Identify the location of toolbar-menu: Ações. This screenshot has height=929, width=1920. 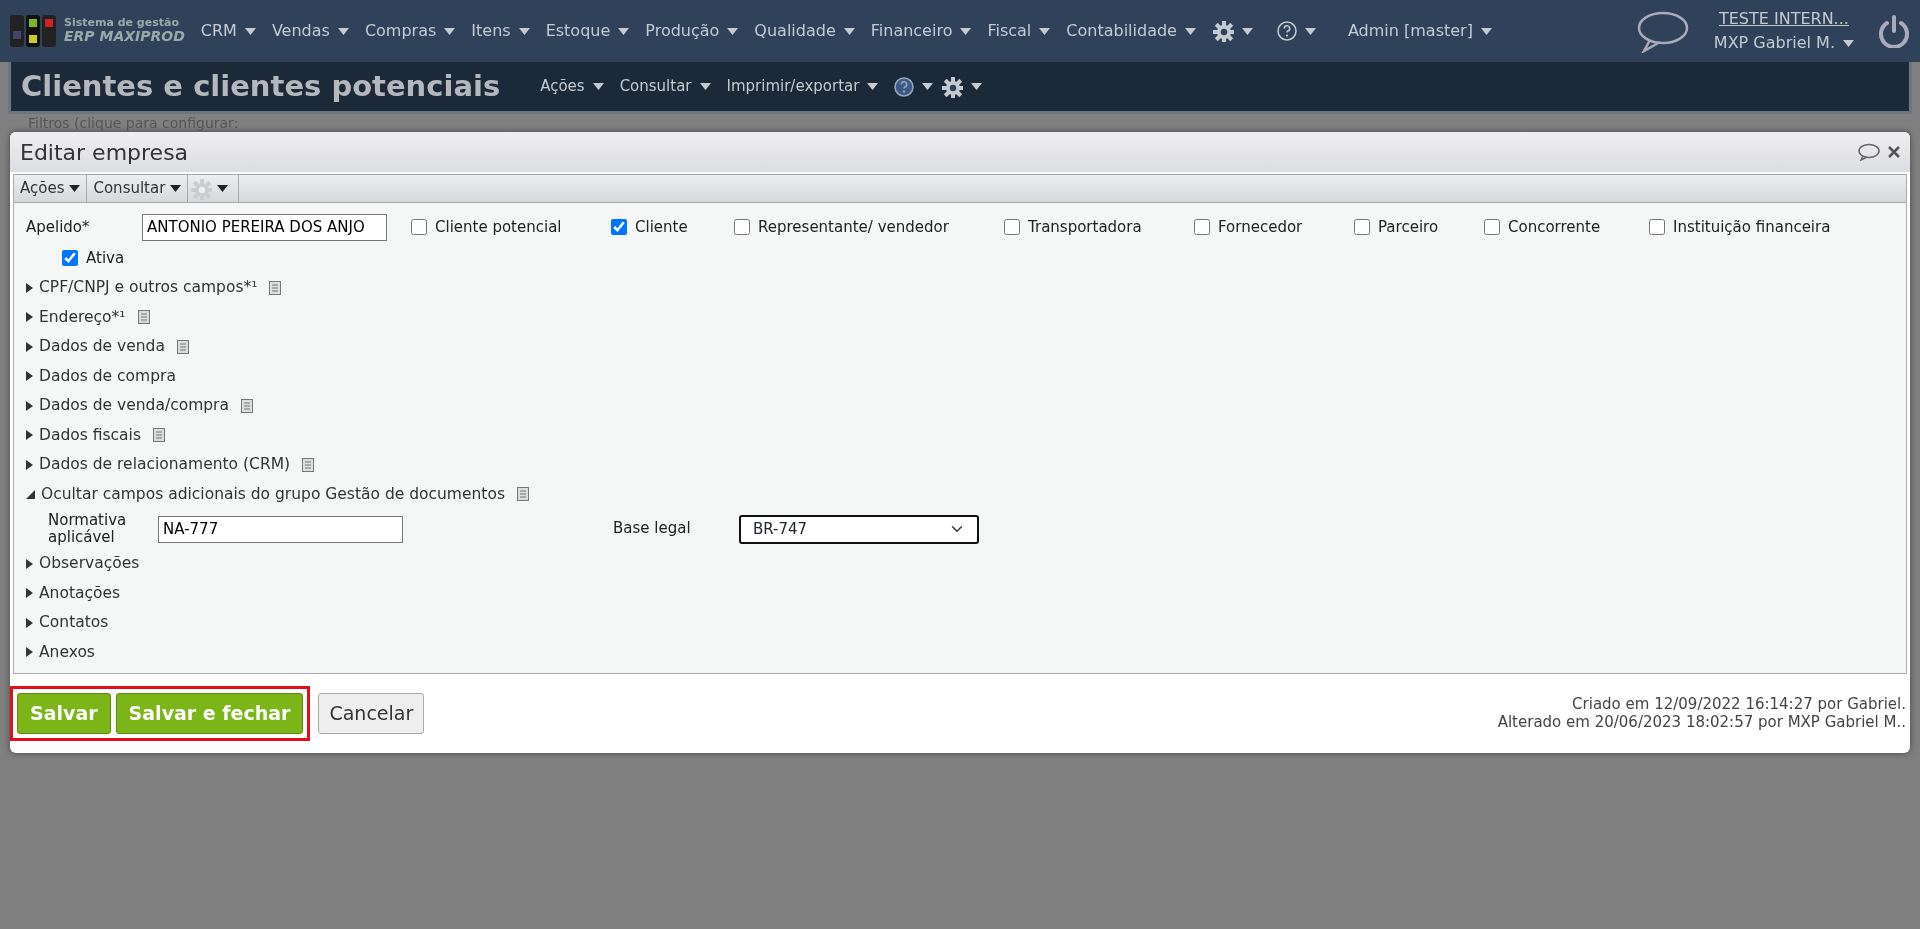
(42, 188).